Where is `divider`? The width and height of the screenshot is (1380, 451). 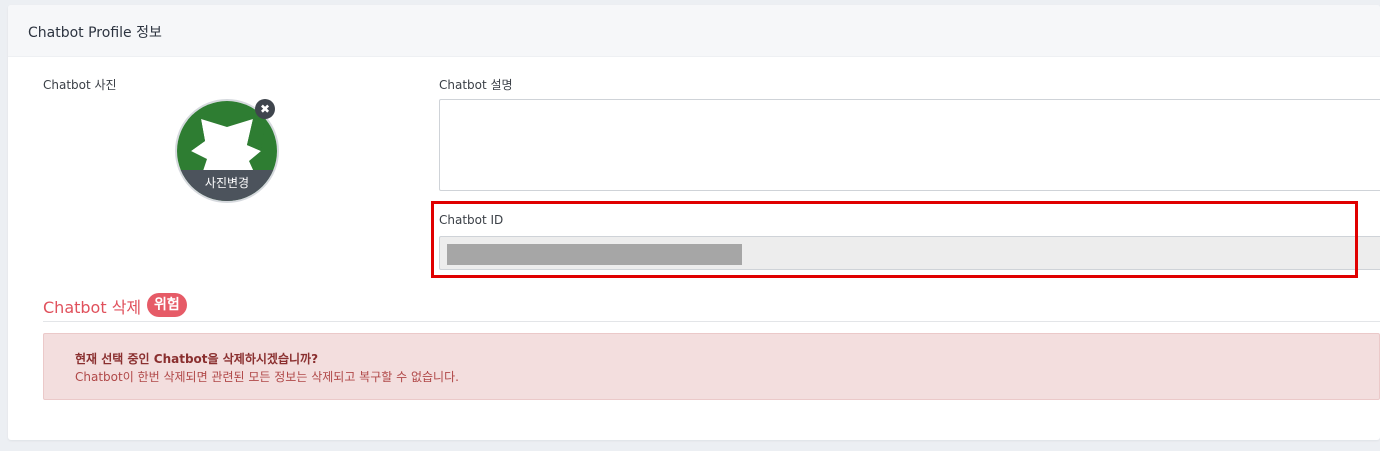
divider is located at coordinates (711, 321).